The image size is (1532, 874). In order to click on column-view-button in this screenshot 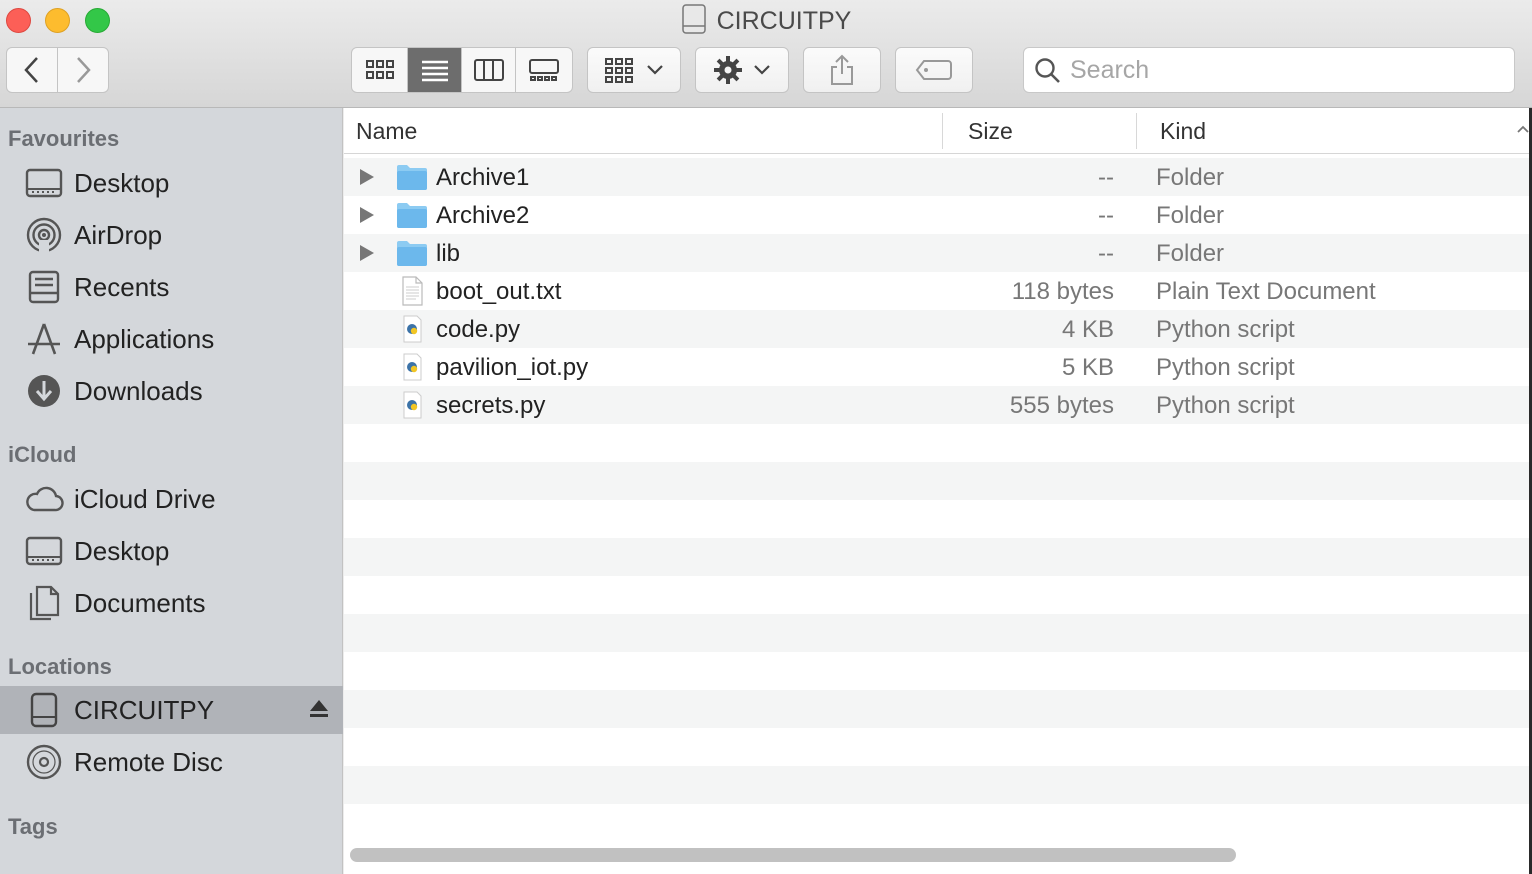, I will do `click(489, 70)`.